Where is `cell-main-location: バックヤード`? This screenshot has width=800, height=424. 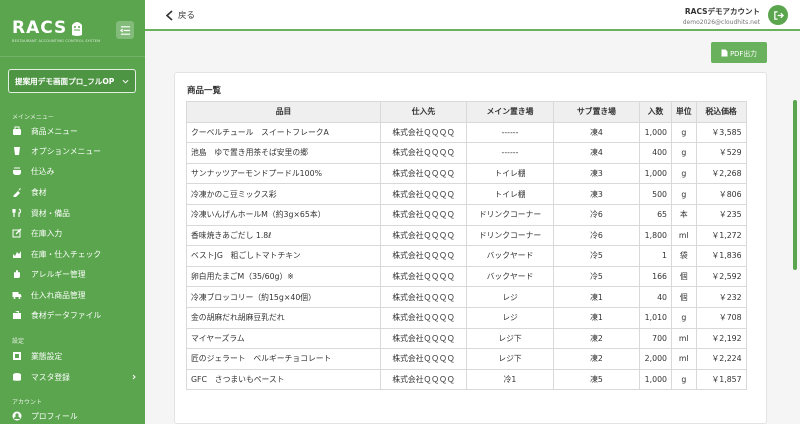
cell-main-location: バックヤード is located at coordinates (510, 276).